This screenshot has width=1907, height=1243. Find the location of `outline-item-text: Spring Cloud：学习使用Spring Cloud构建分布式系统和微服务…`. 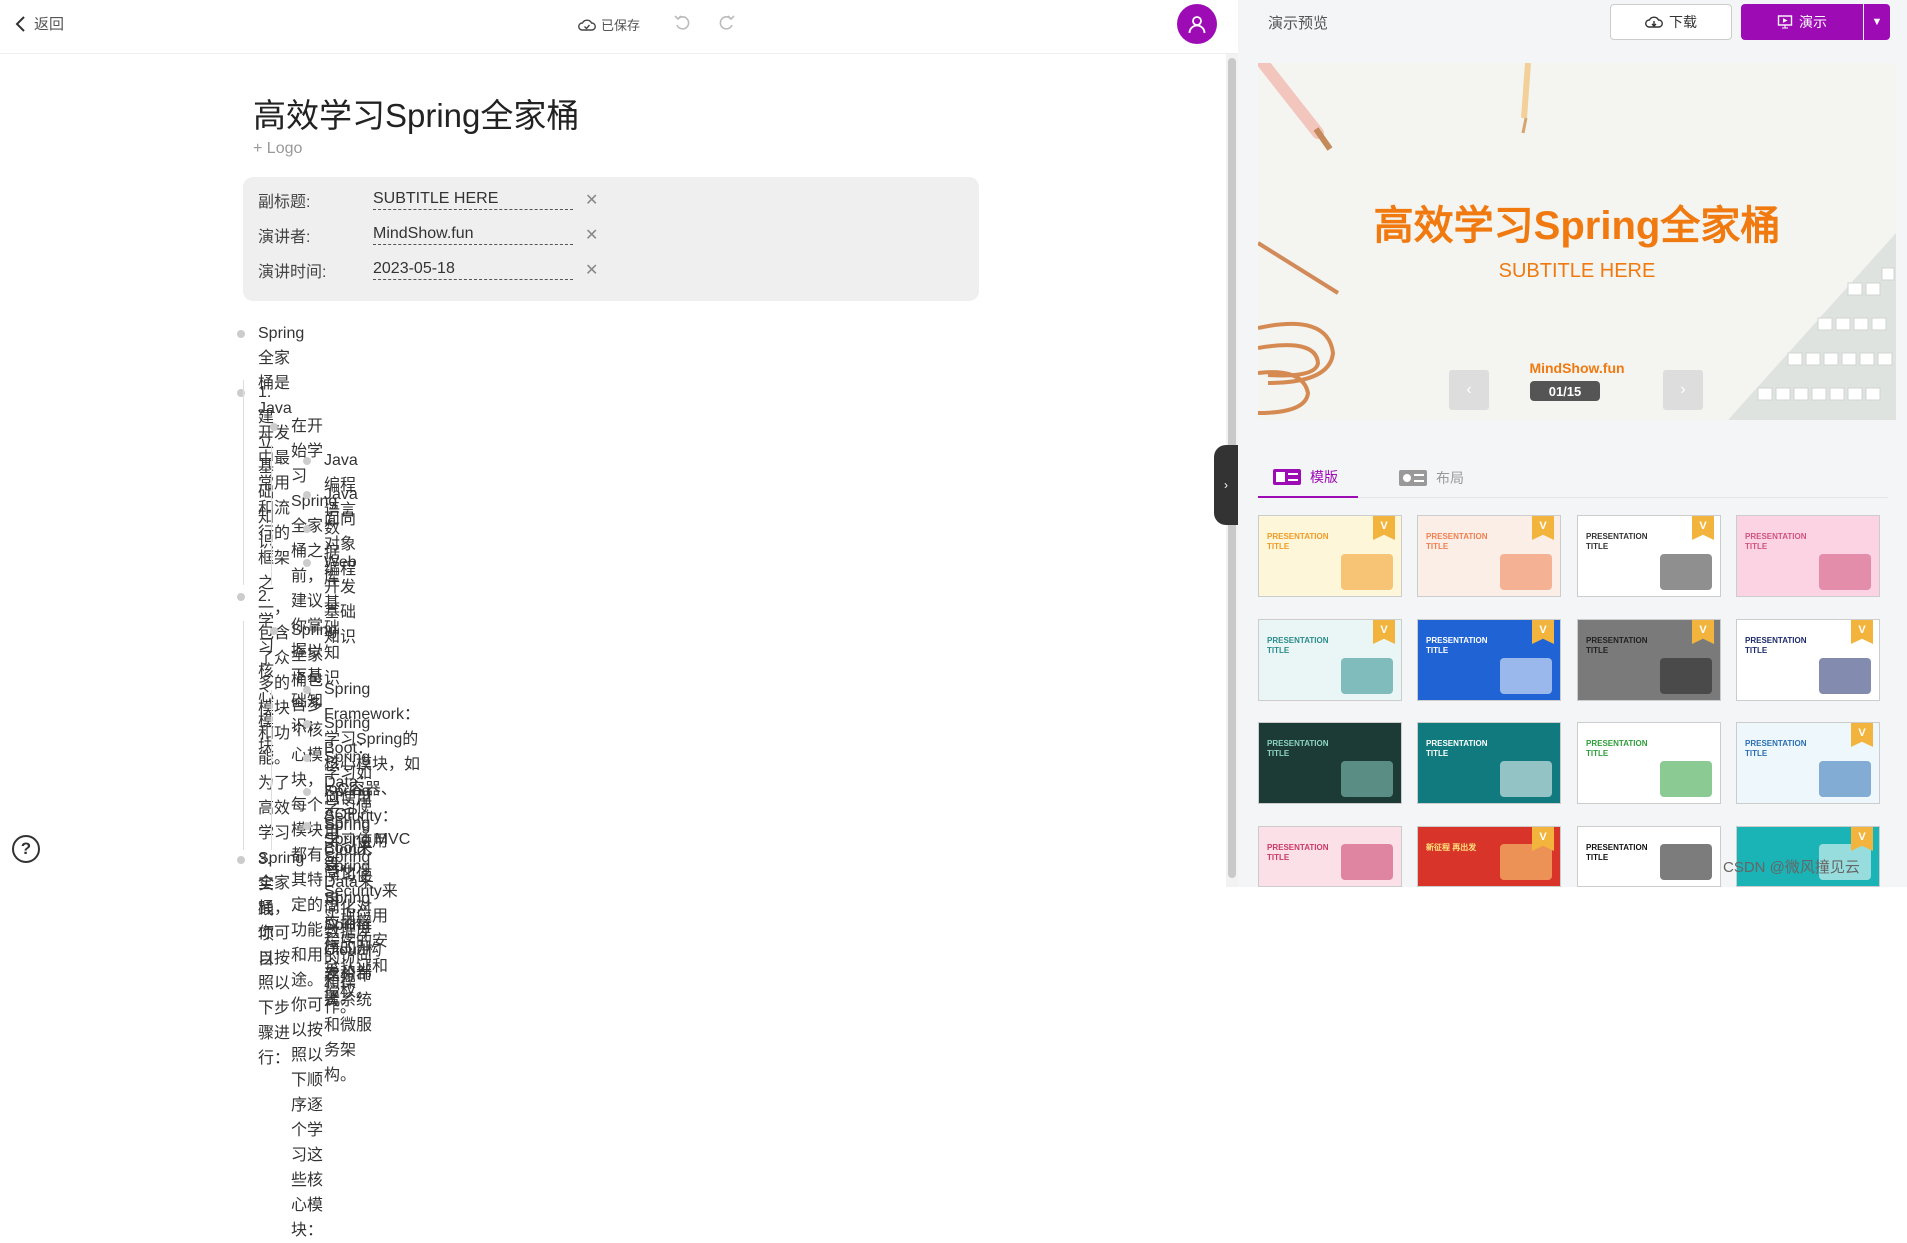

outline-item-text: Spring Cloud：学习使用Spring Cloud构建分布式系统和微服务… is located at coordinates (353, 950).